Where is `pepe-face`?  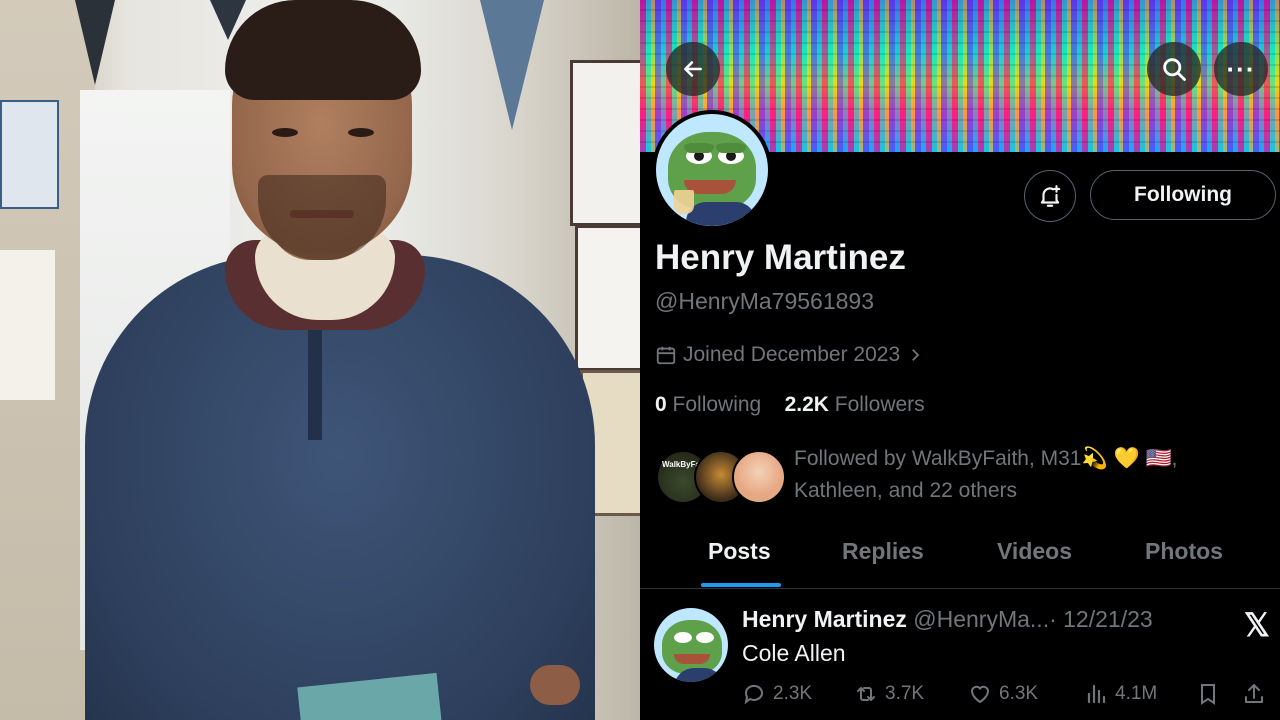 pepe-face is located at coordinates (692, 647).